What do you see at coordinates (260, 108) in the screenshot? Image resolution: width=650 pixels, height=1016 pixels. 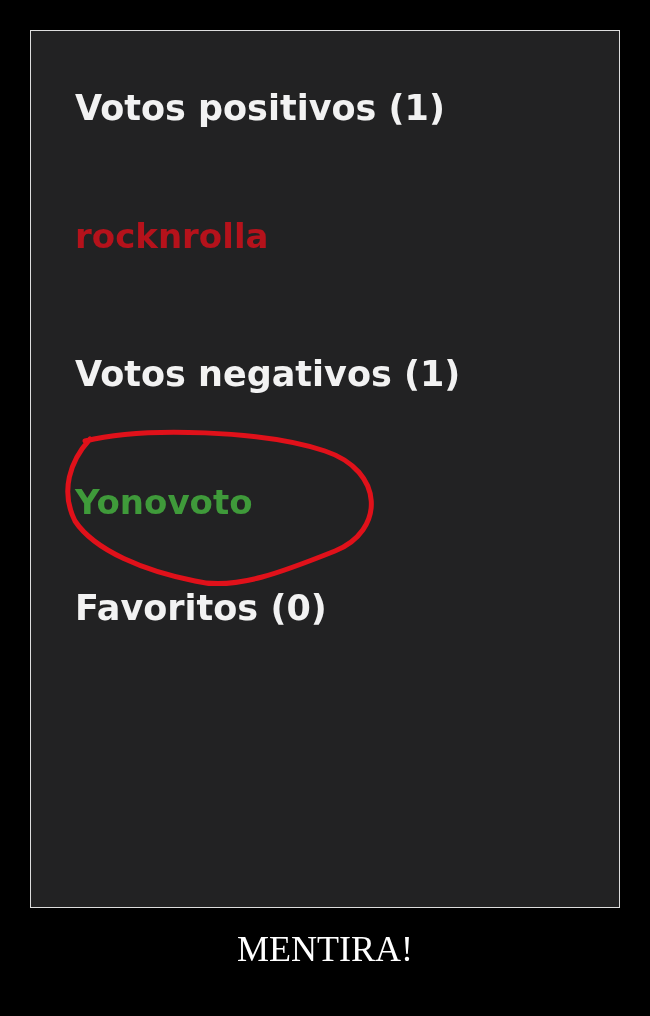 I see `section-heading: Votos positivos (1)` at bounding box center [260, 108].